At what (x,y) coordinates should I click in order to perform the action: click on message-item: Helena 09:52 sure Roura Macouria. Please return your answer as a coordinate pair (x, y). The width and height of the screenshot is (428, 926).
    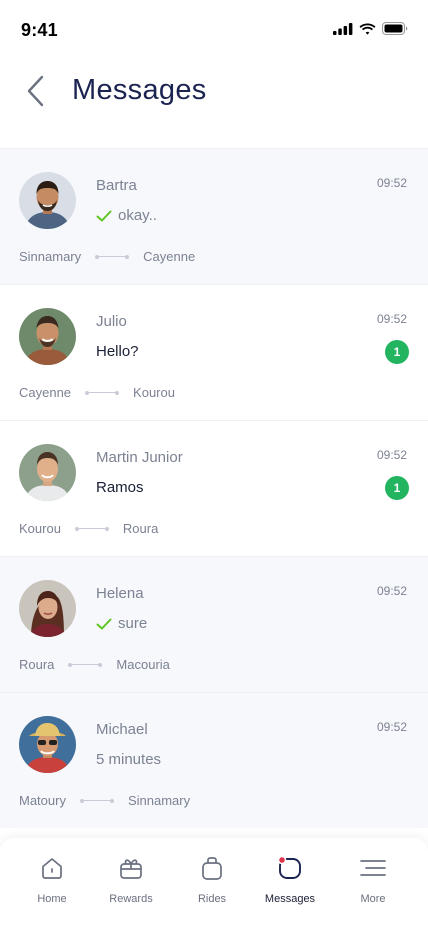
    Looking at the image, I should click on (214, 624).